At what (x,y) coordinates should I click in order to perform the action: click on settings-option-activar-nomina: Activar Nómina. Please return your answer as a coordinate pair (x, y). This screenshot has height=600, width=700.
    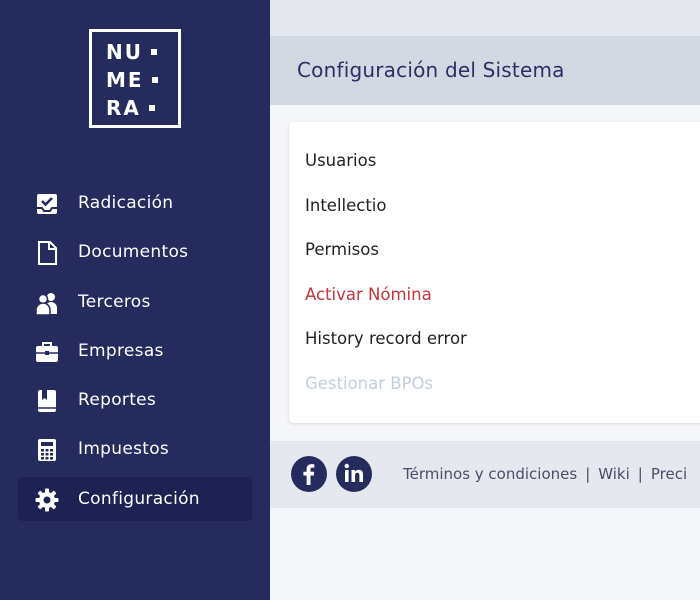
    Looking at the image, I should click on (368, 294).